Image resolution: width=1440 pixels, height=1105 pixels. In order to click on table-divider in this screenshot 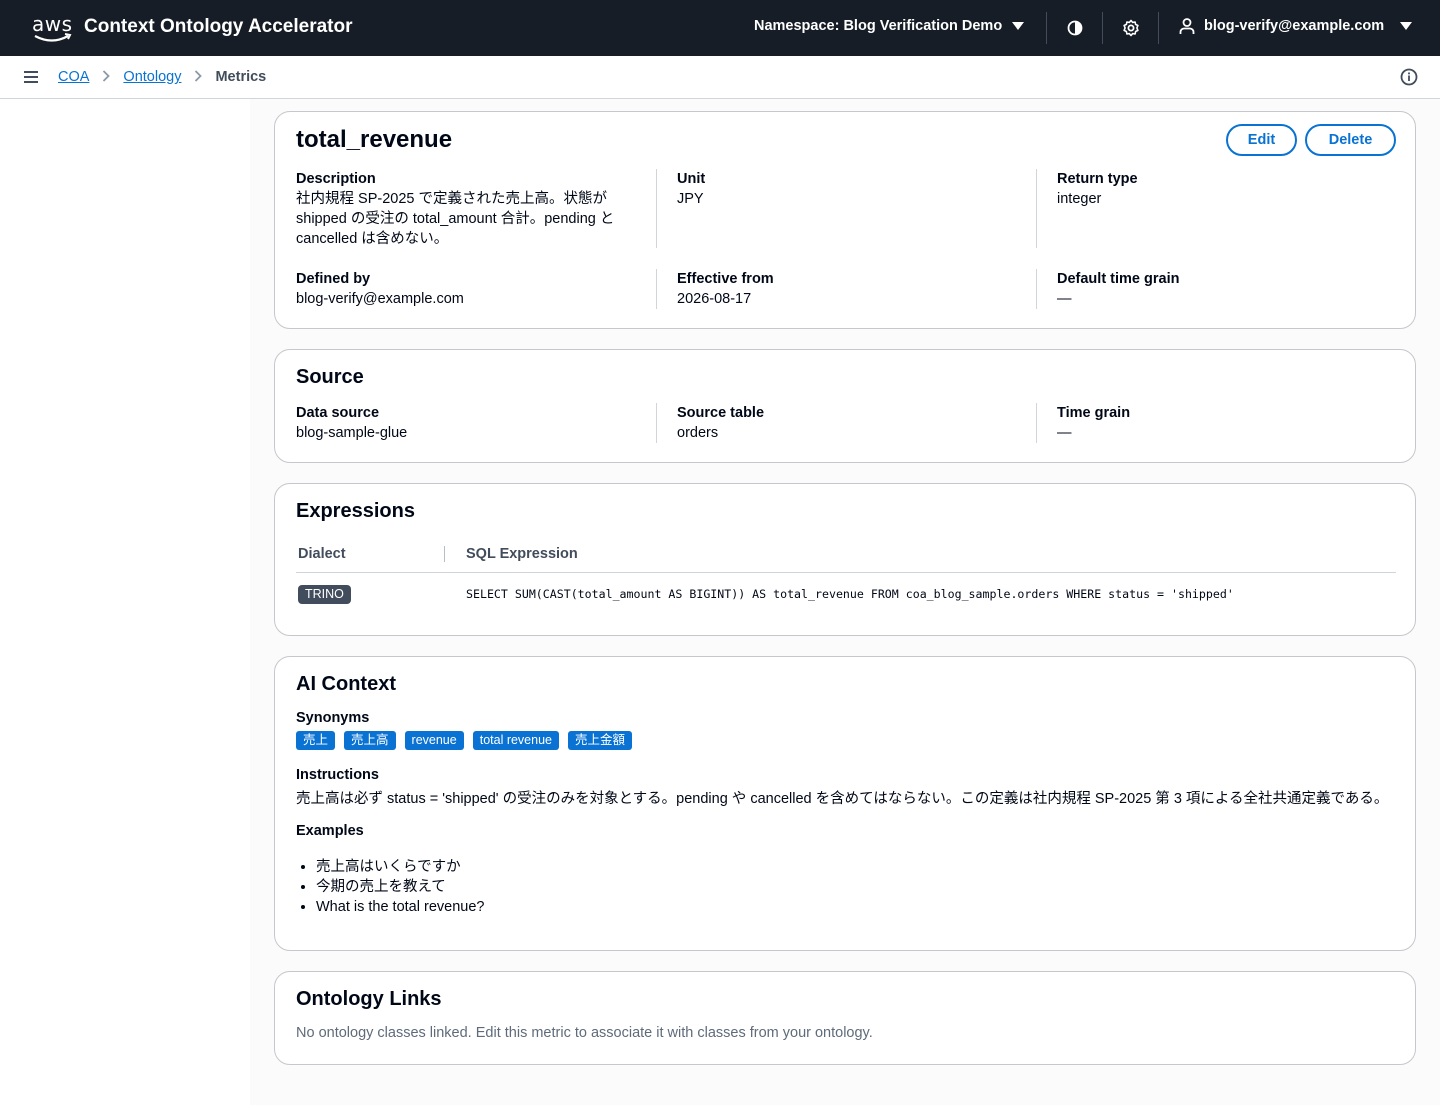, I will do `click(846, 572)`.